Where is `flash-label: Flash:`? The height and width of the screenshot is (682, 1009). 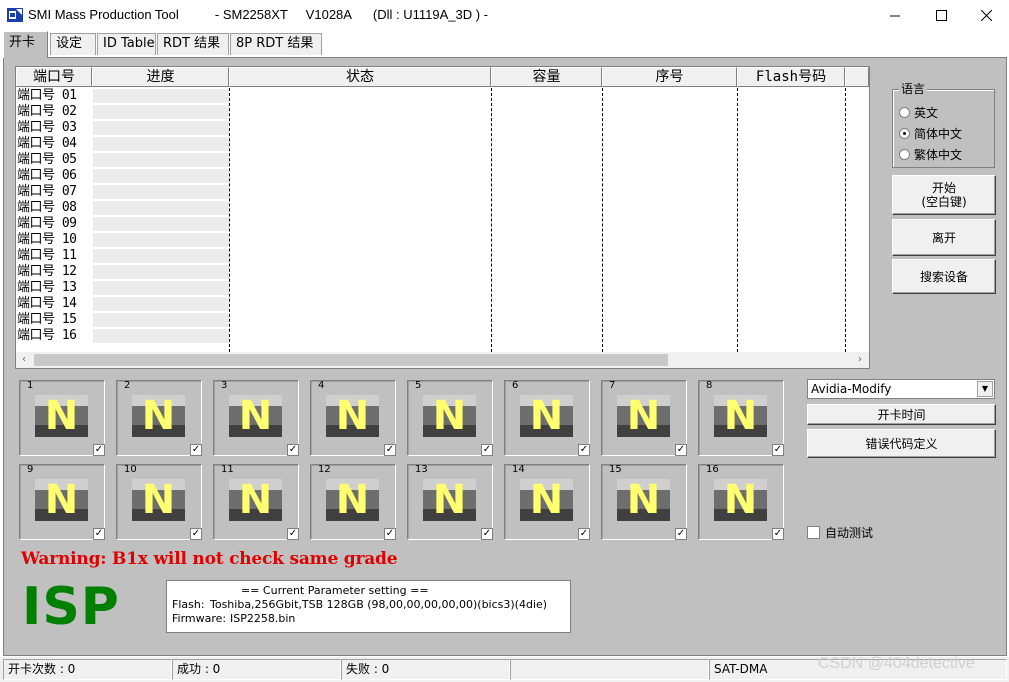
flash-label: Flash: is located at coordinates (188, 604).